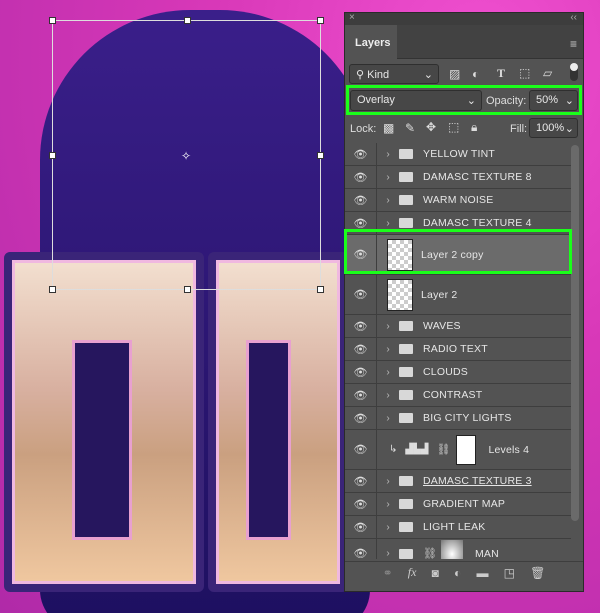 This screenshot has height=613, width=600. I want to click on layer-name: CONTRAST, so click(453, 395).